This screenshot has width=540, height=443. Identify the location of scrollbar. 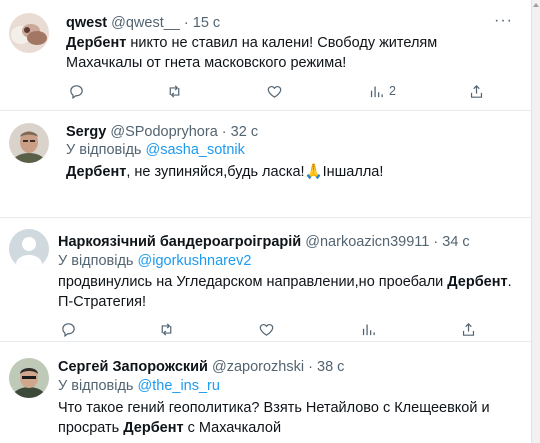
(535, 221).